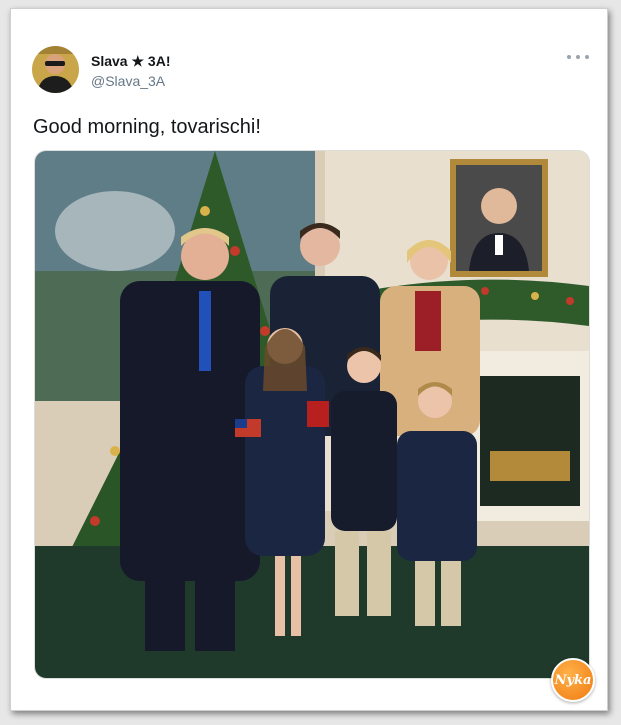 The image size is (621, 725). I want to click on watermark-text: Nyka, so click(573, 680).